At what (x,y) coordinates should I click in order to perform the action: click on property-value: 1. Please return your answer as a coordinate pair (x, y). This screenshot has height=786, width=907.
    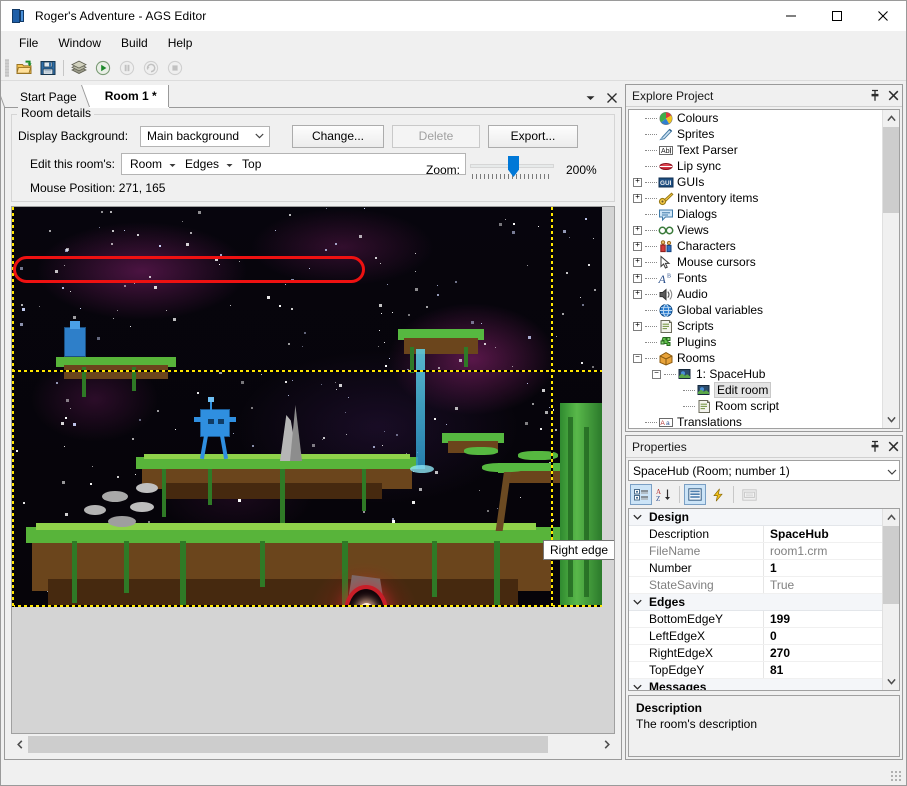
    Looking at the image, I should click on (823, 568).